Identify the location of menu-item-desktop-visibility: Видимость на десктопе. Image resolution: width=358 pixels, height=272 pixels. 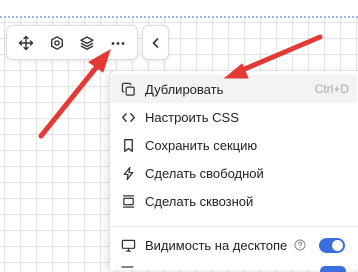
(234, 245).